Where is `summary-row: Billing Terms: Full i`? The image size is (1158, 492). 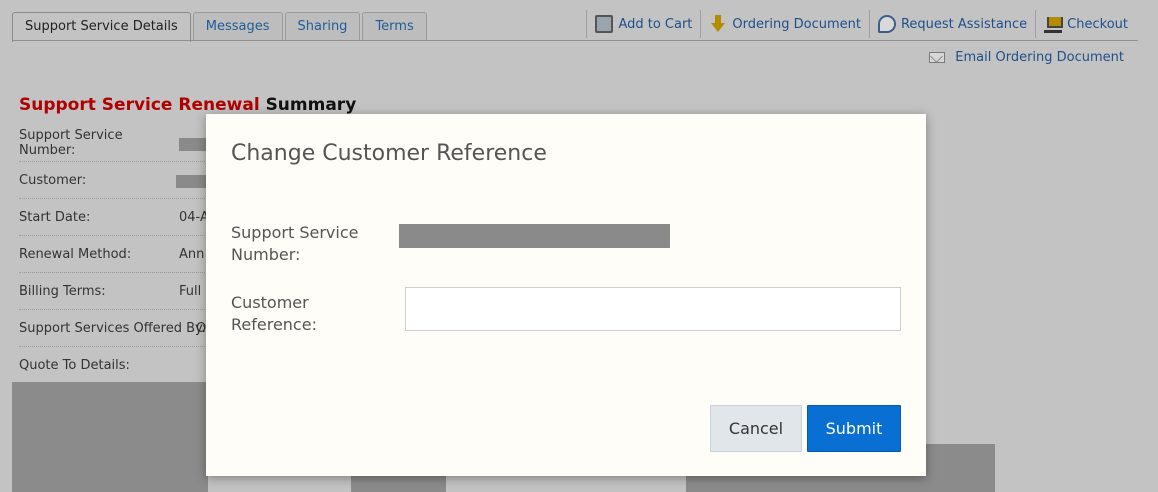
summary-row: Billing Terms: Full i is located at coordinates (114, 291).